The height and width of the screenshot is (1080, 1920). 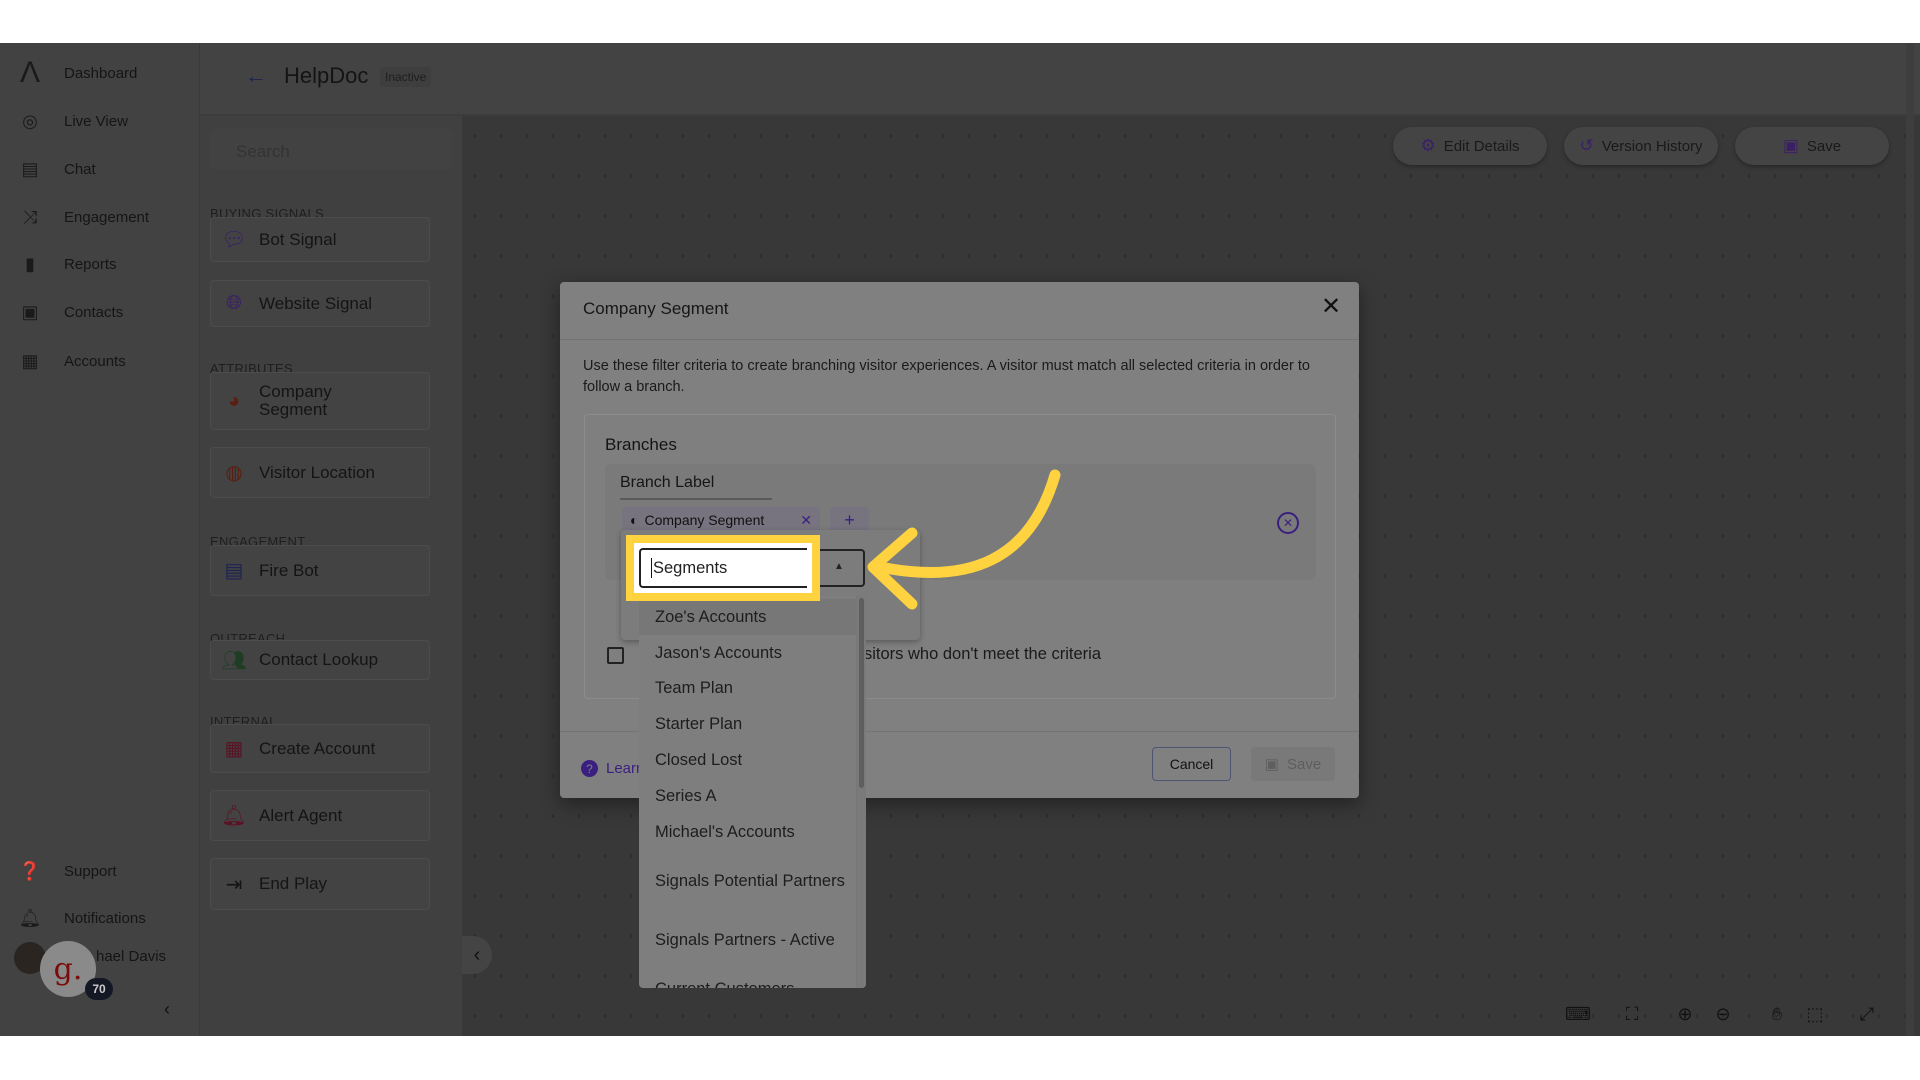 What do you see at coordinates (690, 567) in the screenshot?
I see `select-value: Segments` at bounding box center [690, 567].